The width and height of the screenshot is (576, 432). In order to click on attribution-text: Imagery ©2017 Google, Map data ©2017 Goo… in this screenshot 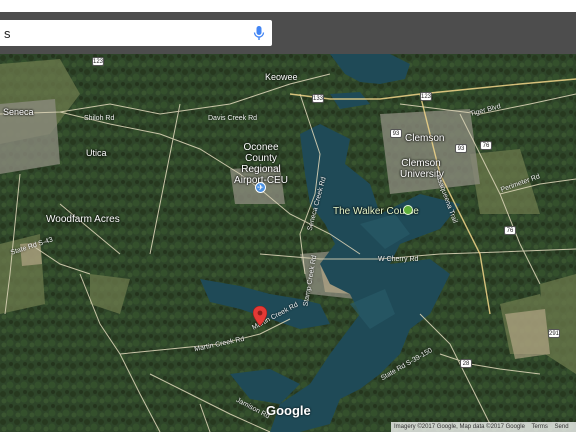, I will do `click(459, 427)`.